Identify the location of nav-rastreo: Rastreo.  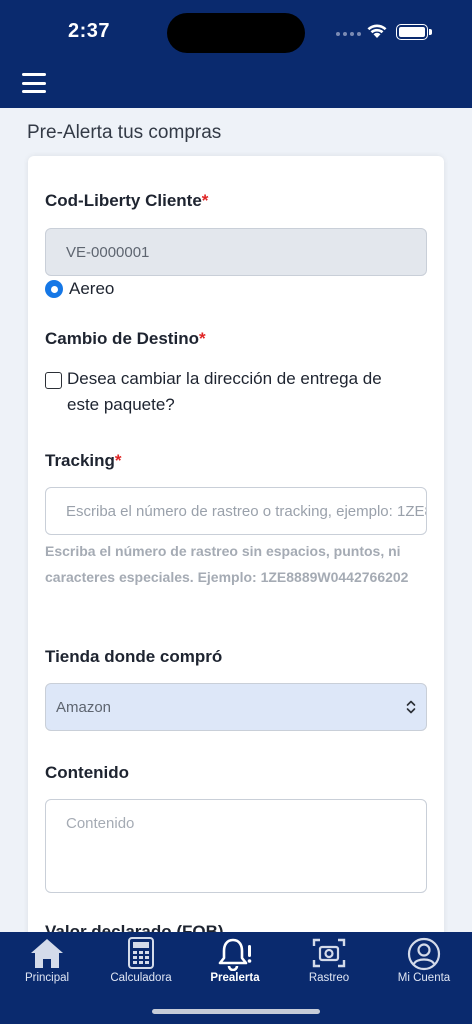
(329, 962).